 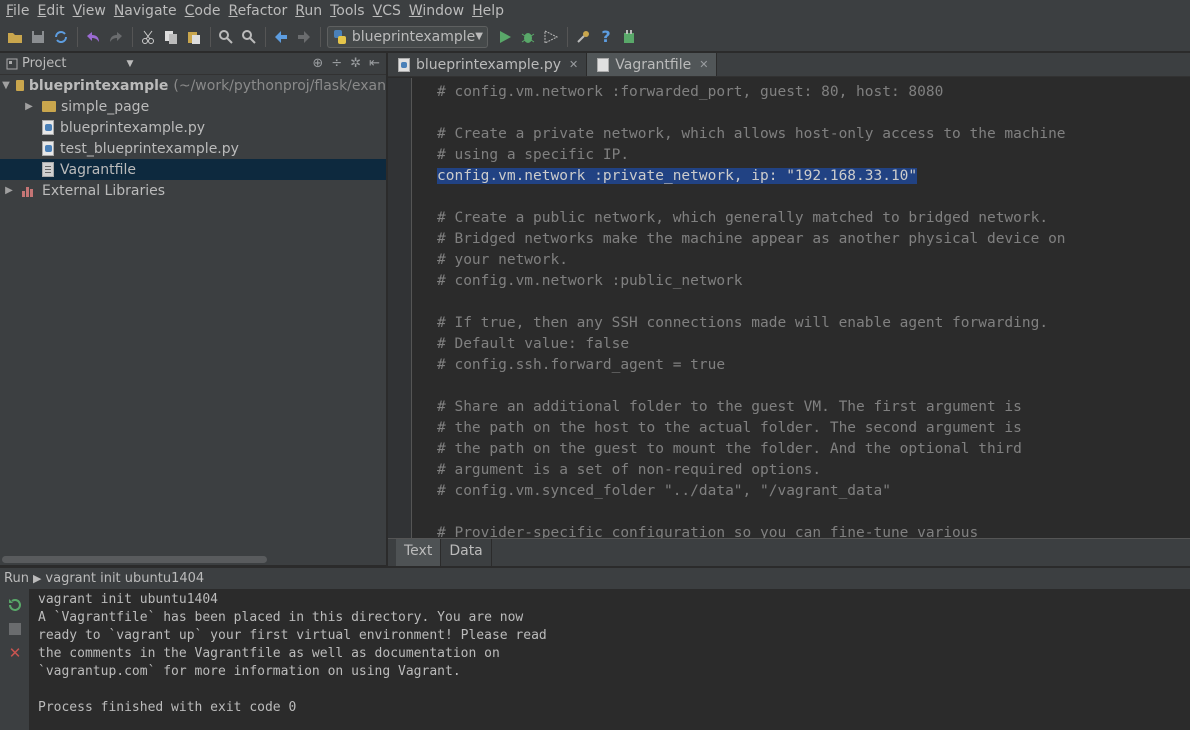 What do you see at coordinates (15, 605) in the screenshot?
I see `rerun-icon` at bounding box center [15, 605].